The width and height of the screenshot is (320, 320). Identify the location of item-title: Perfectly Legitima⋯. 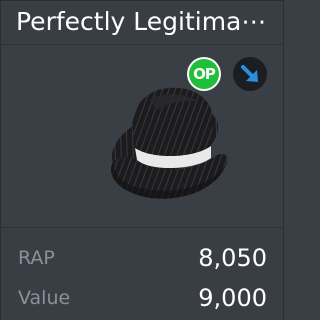
(146, 22).